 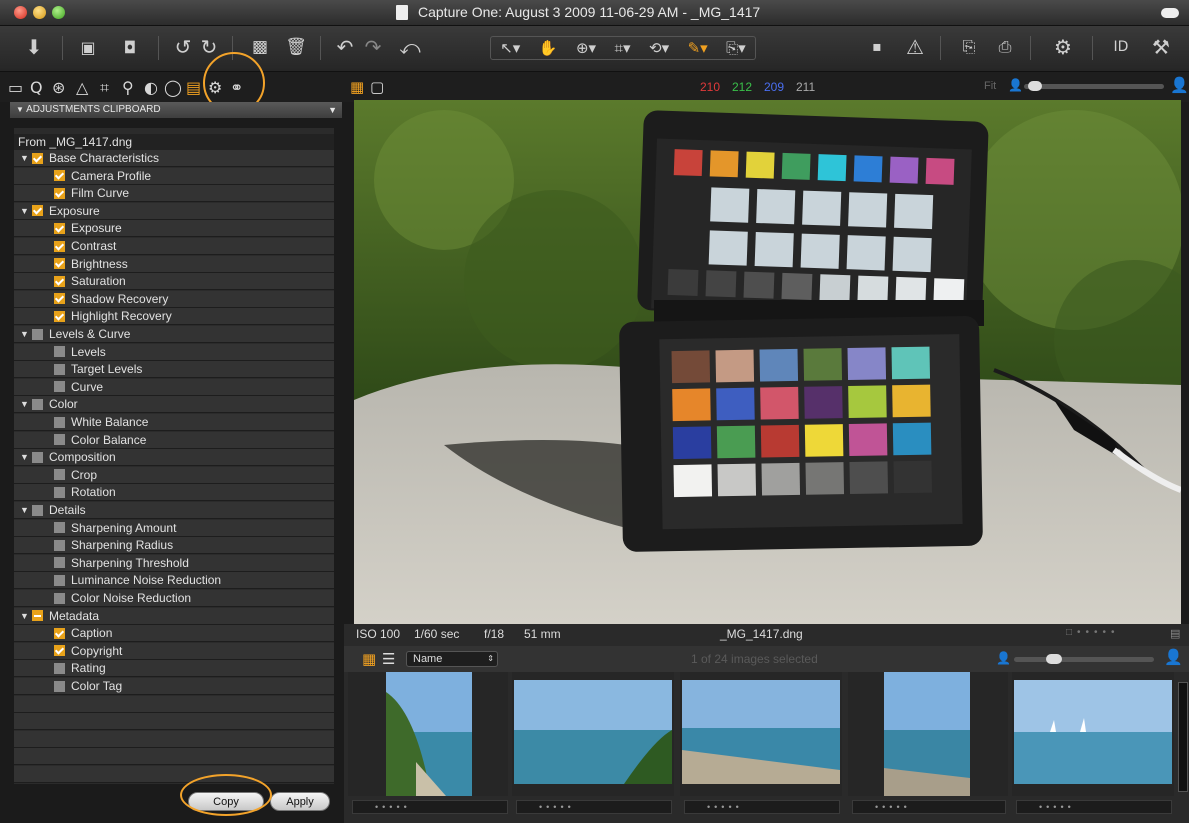 I want to click on adjustment-group-row: ▼ Color, so click(x=174, y=405).